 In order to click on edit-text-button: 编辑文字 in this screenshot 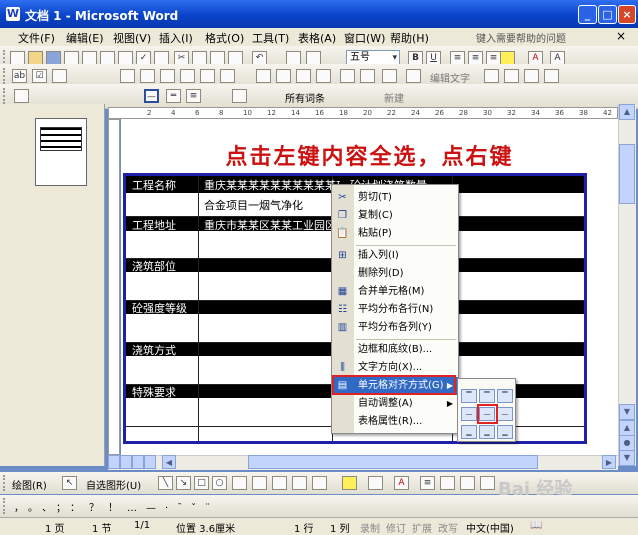, I will do `click(450, 77)`.